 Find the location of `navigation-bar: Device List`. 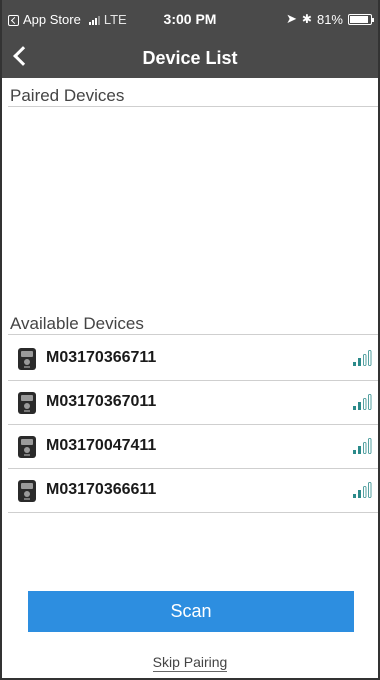

navigation-bar: Device List is located at coordinates (190, 57).